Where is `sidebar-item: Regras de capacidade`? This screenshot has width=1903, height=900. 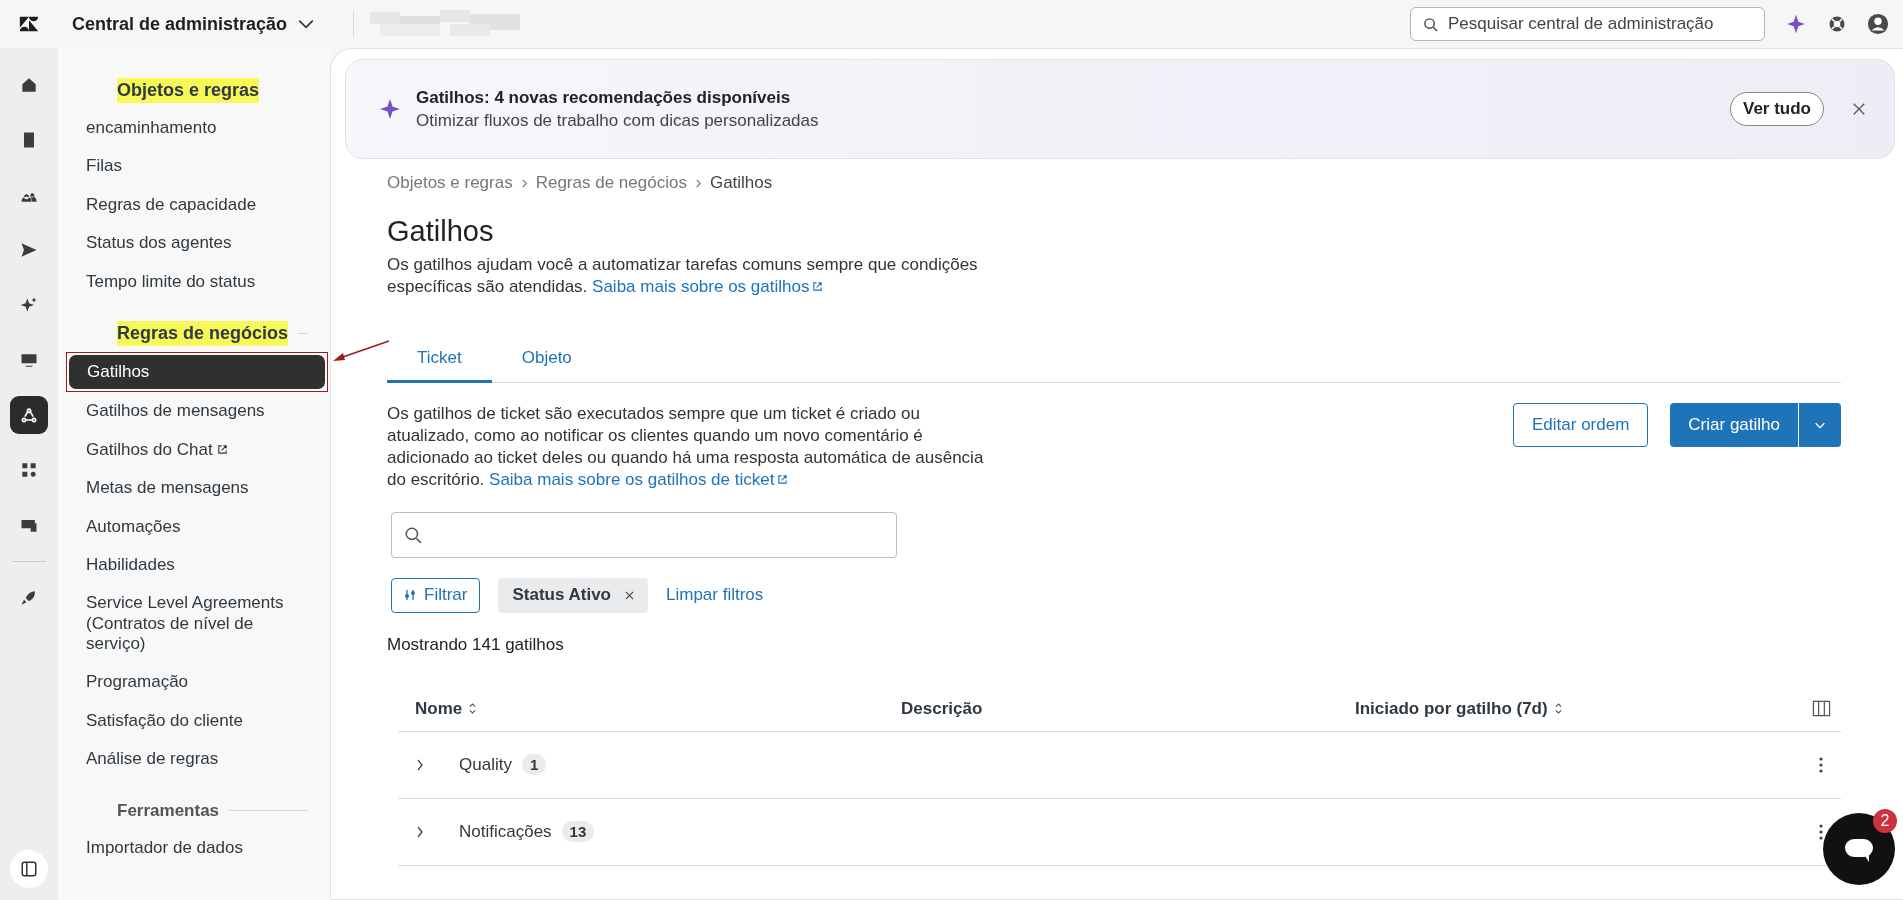
sidebar-item: Regras de capacidade is located at coordinates (197, 205).